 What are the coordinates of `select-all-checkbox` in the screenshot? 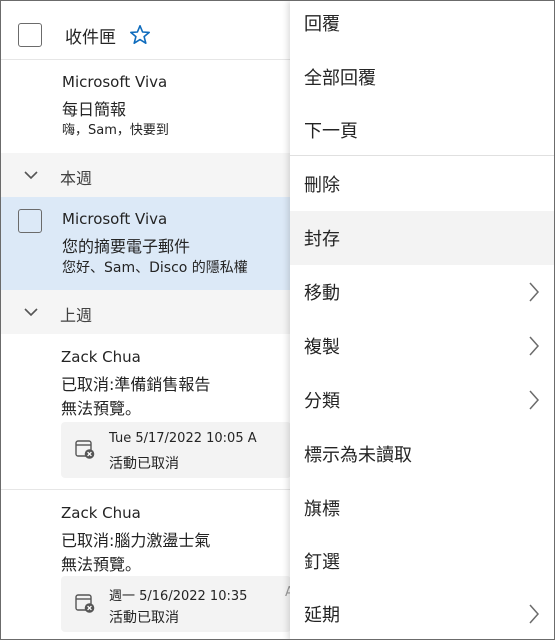 It's located at (30, 35).